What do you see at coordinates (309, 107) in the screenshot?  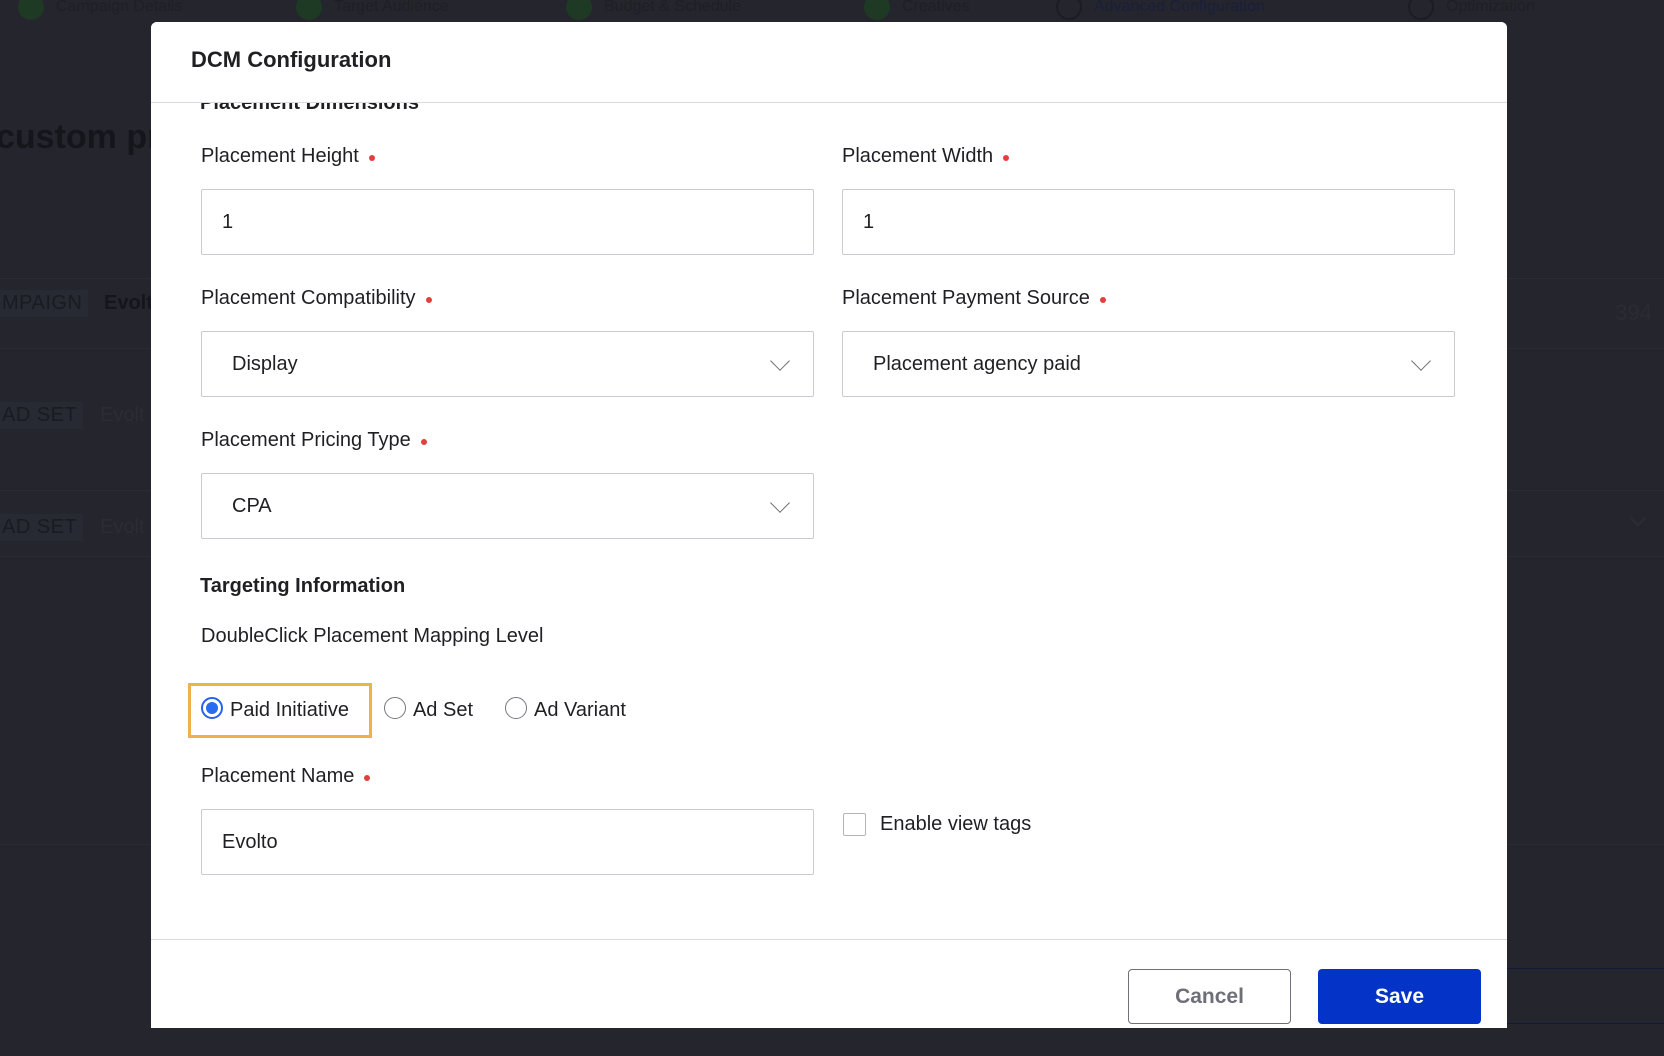 I see `section-title-placement-dimensions: Placement Dimensions` at bounding box center [309, 107].